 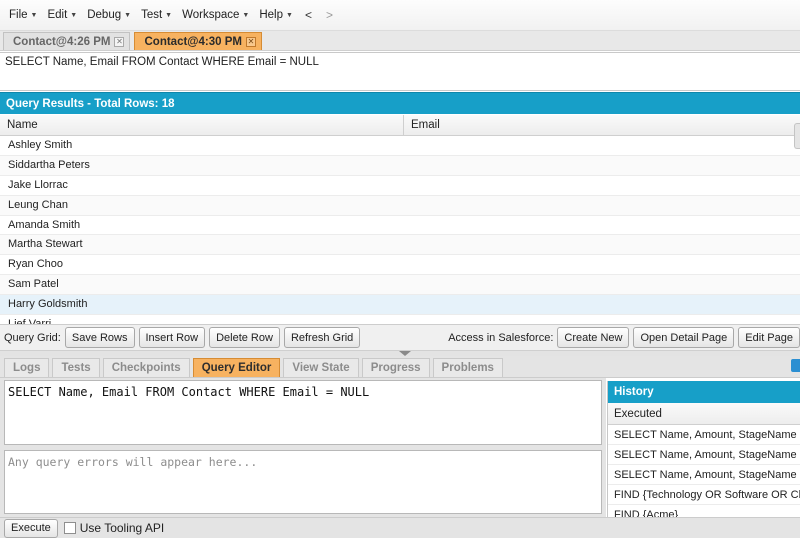 What do you see at coordinates (32, 337) in the screenshot?
I see `query-grid-label: Query Grid:` at bounding box center [32, 337].